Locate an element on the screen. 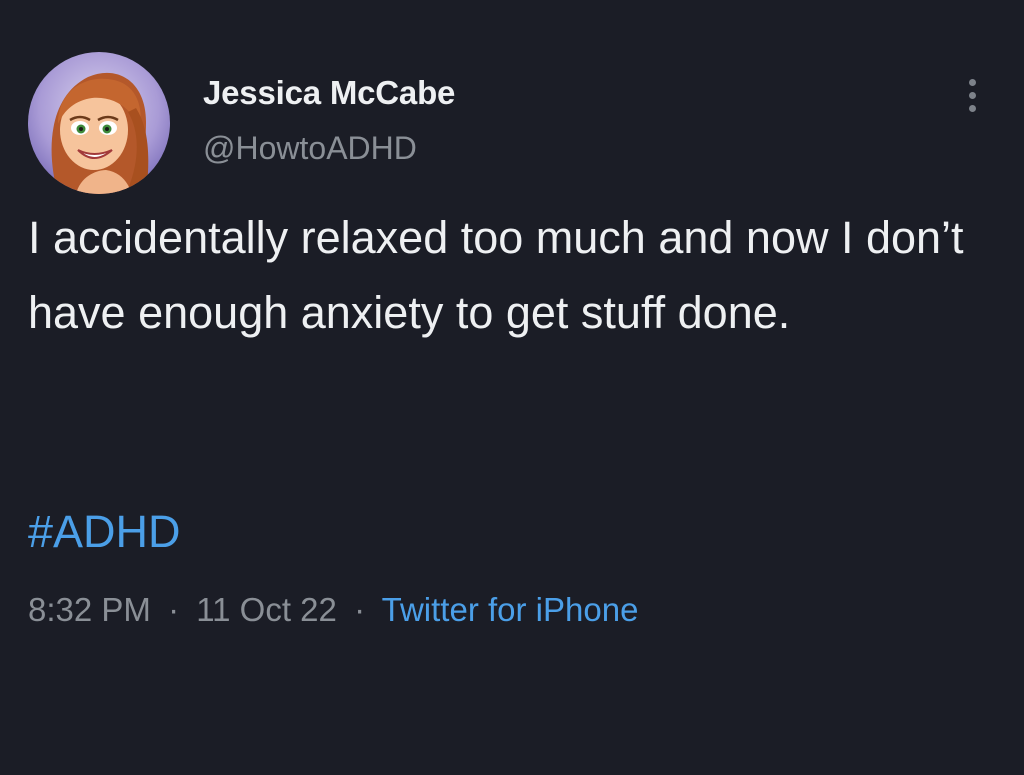 This screenshot has width=1024, height=775. author-handle: @HowtoADHD is located at coordinates (310, 148).